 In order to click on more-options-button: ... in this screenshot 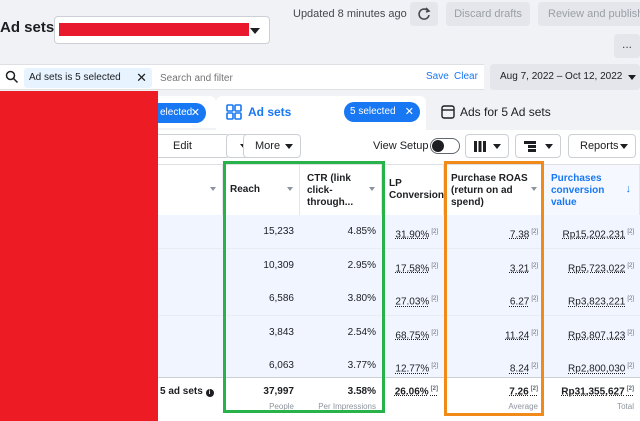, I will do `click(627, 46)`.